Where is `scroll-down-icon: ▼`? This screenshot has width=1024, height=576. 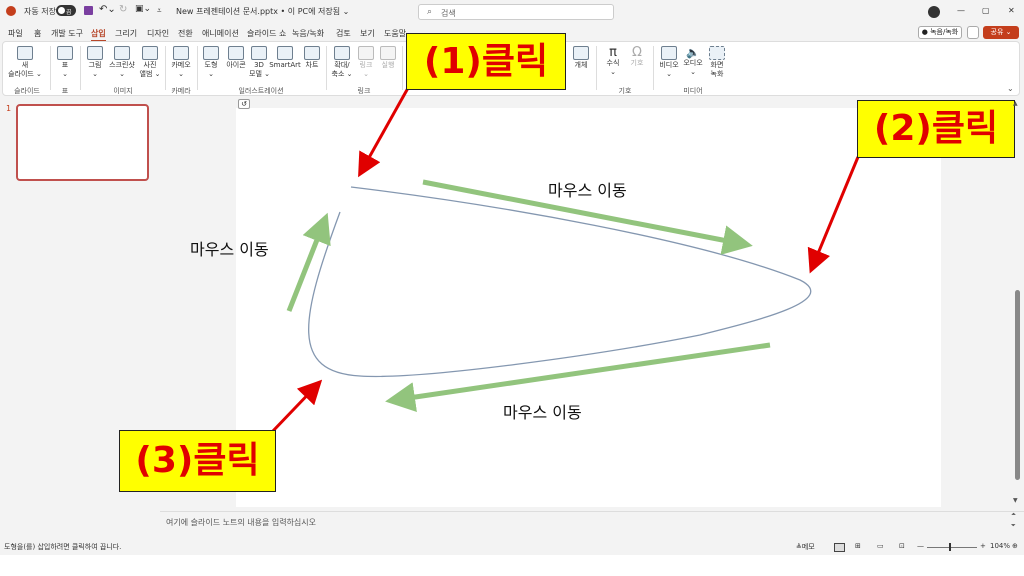
scroll-down-icon: ▼ is located at coordinates (1015, 500).